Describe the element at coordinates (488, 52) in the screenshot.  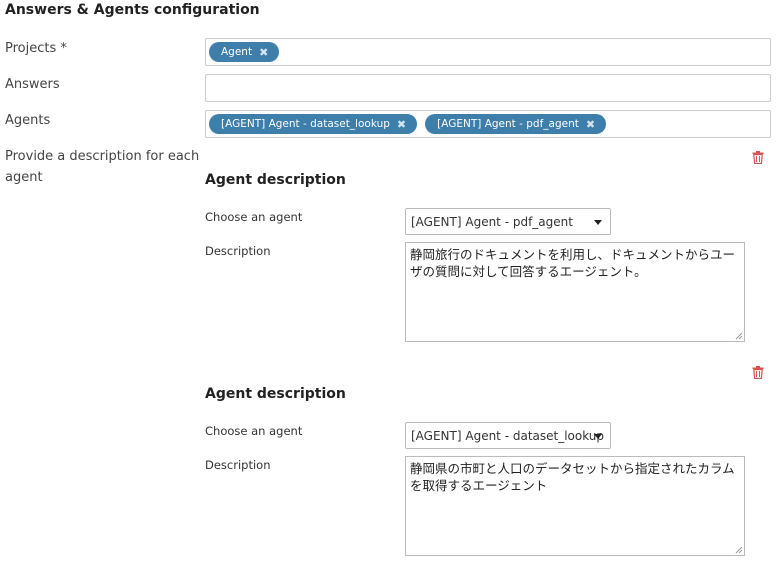
I see `projects-input: Agent ✖` at that location.